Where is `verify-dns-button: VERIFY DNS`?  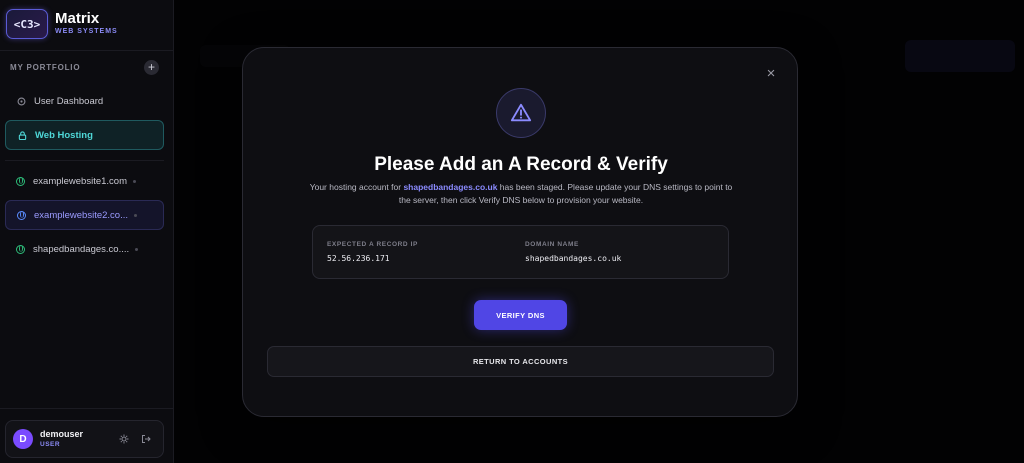 verify-dns-button: VERIFY DNS is located at coordinates (520, 315).